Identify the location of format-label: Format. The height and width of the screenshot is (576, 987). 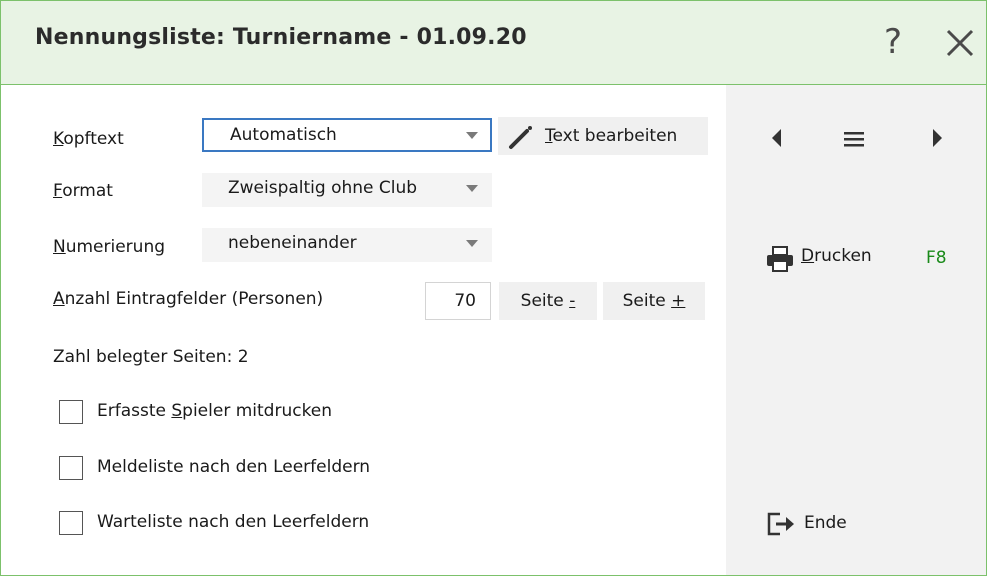
(83, 191).